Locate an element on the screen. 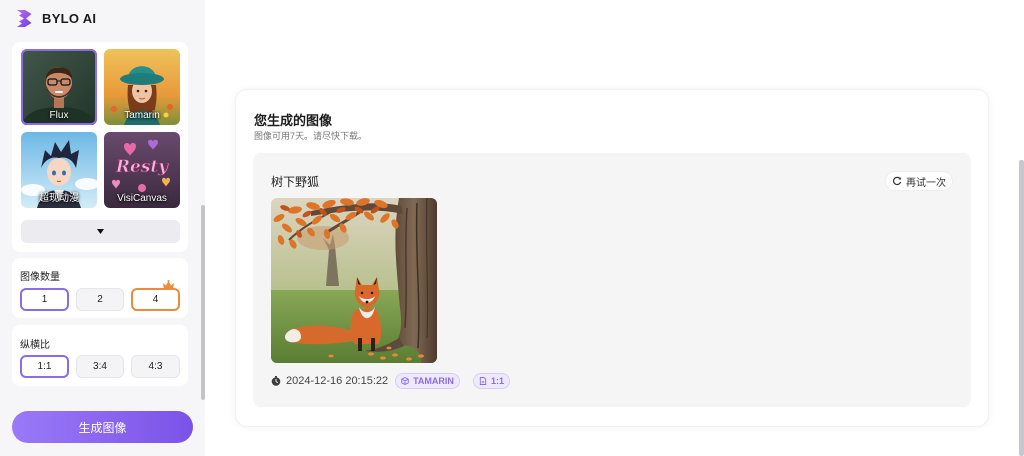 This screenshot has height=456, width=1024. generate-image-button: 生成图像 is located at coordinates (102, 427).